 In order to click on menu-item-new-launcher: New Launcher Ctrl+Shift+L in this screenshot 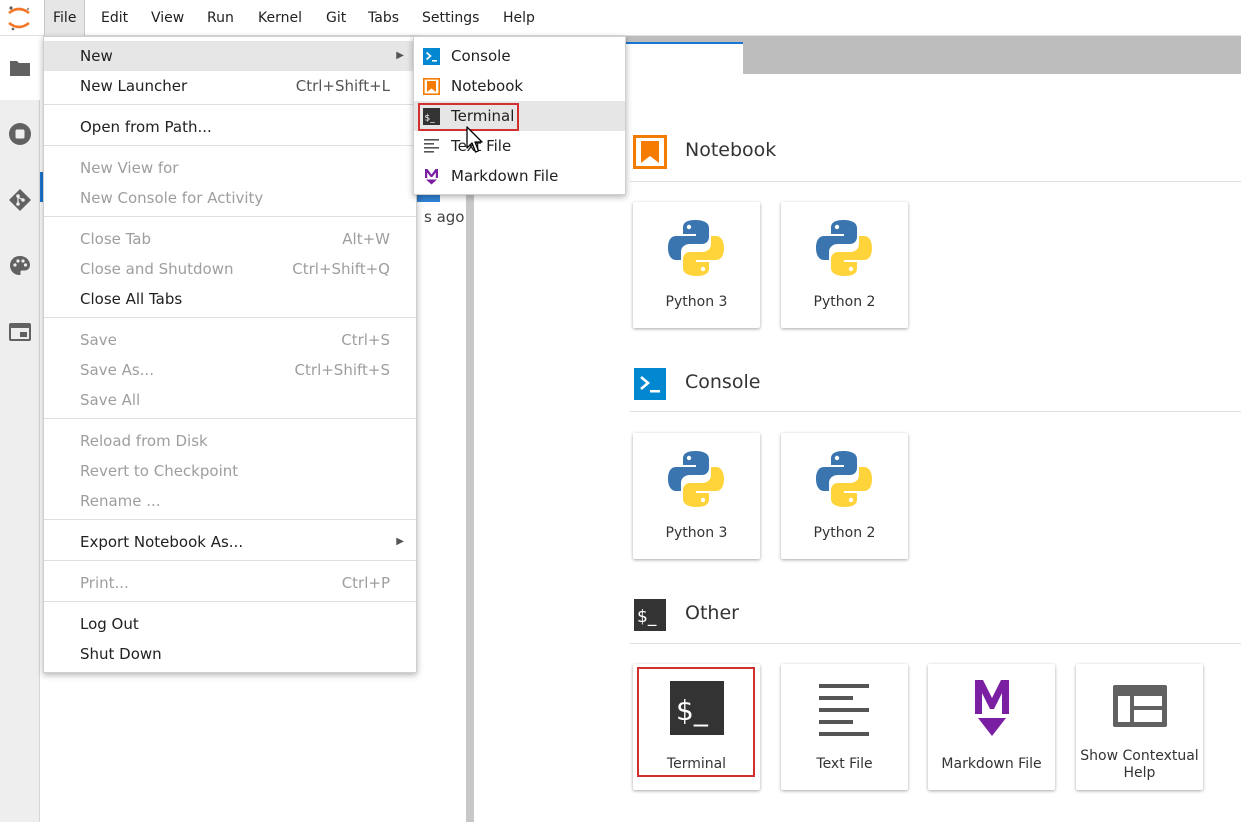, I will do `click(230, 86)`.